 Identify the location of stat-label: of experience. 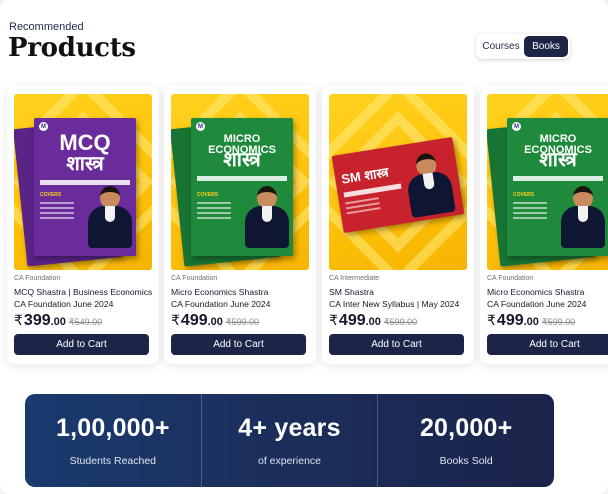
(289, 461).